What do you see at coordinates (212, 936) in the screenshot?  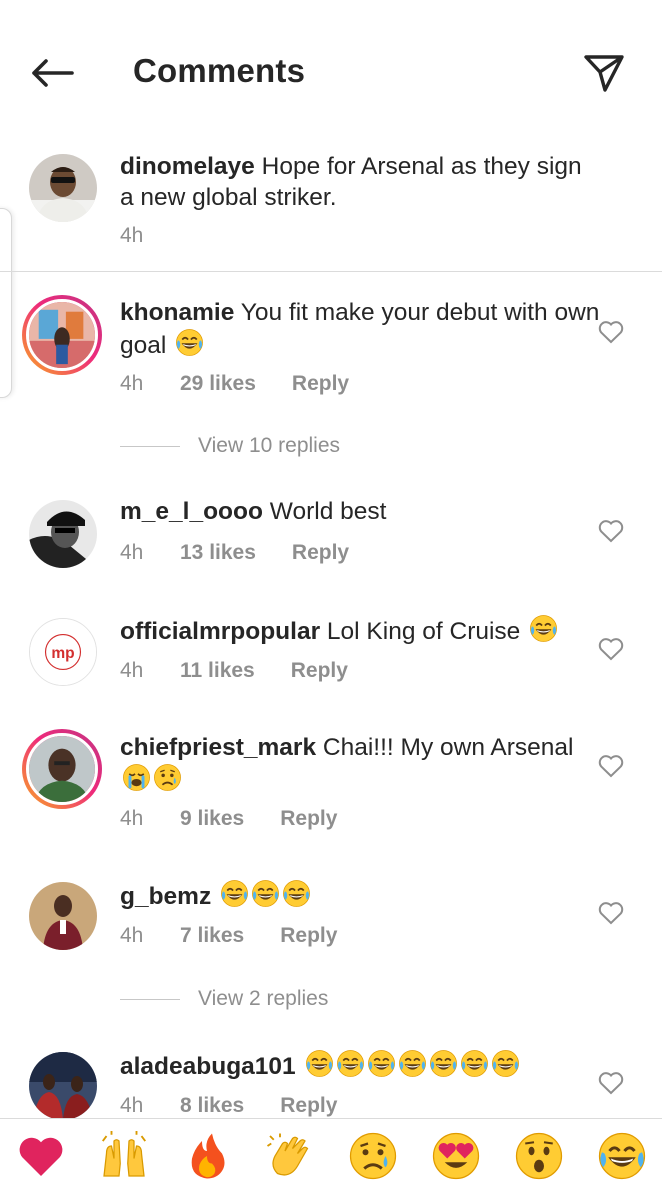 I see `likes-count: 7 likes` at bounding box center [212, 936].